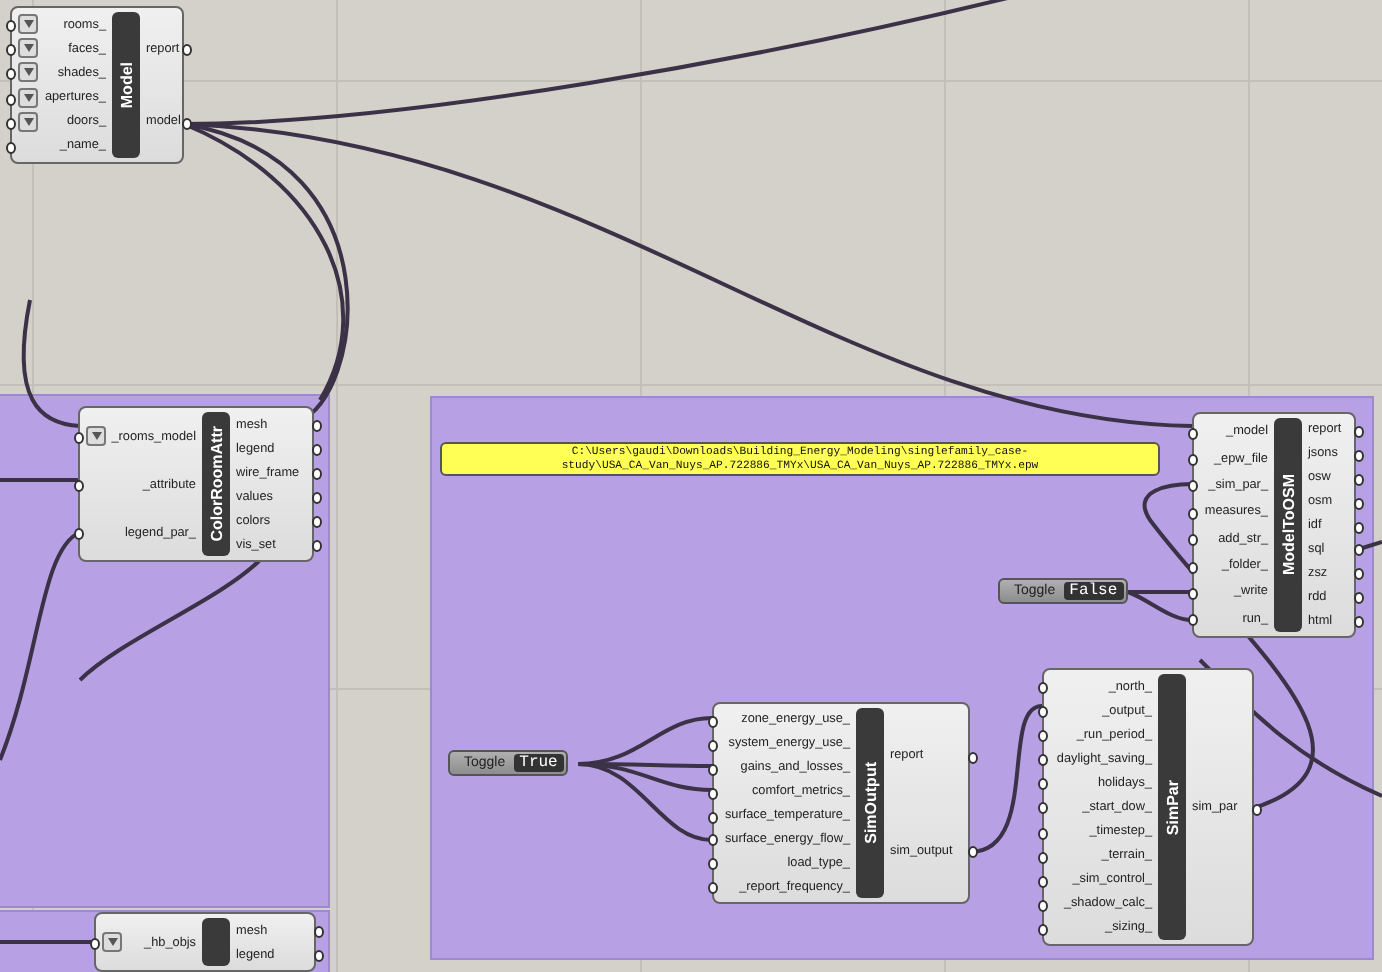  Describe the element at coordinates (216, 942) in the screenshot. I see `component-title-bar` at that location.